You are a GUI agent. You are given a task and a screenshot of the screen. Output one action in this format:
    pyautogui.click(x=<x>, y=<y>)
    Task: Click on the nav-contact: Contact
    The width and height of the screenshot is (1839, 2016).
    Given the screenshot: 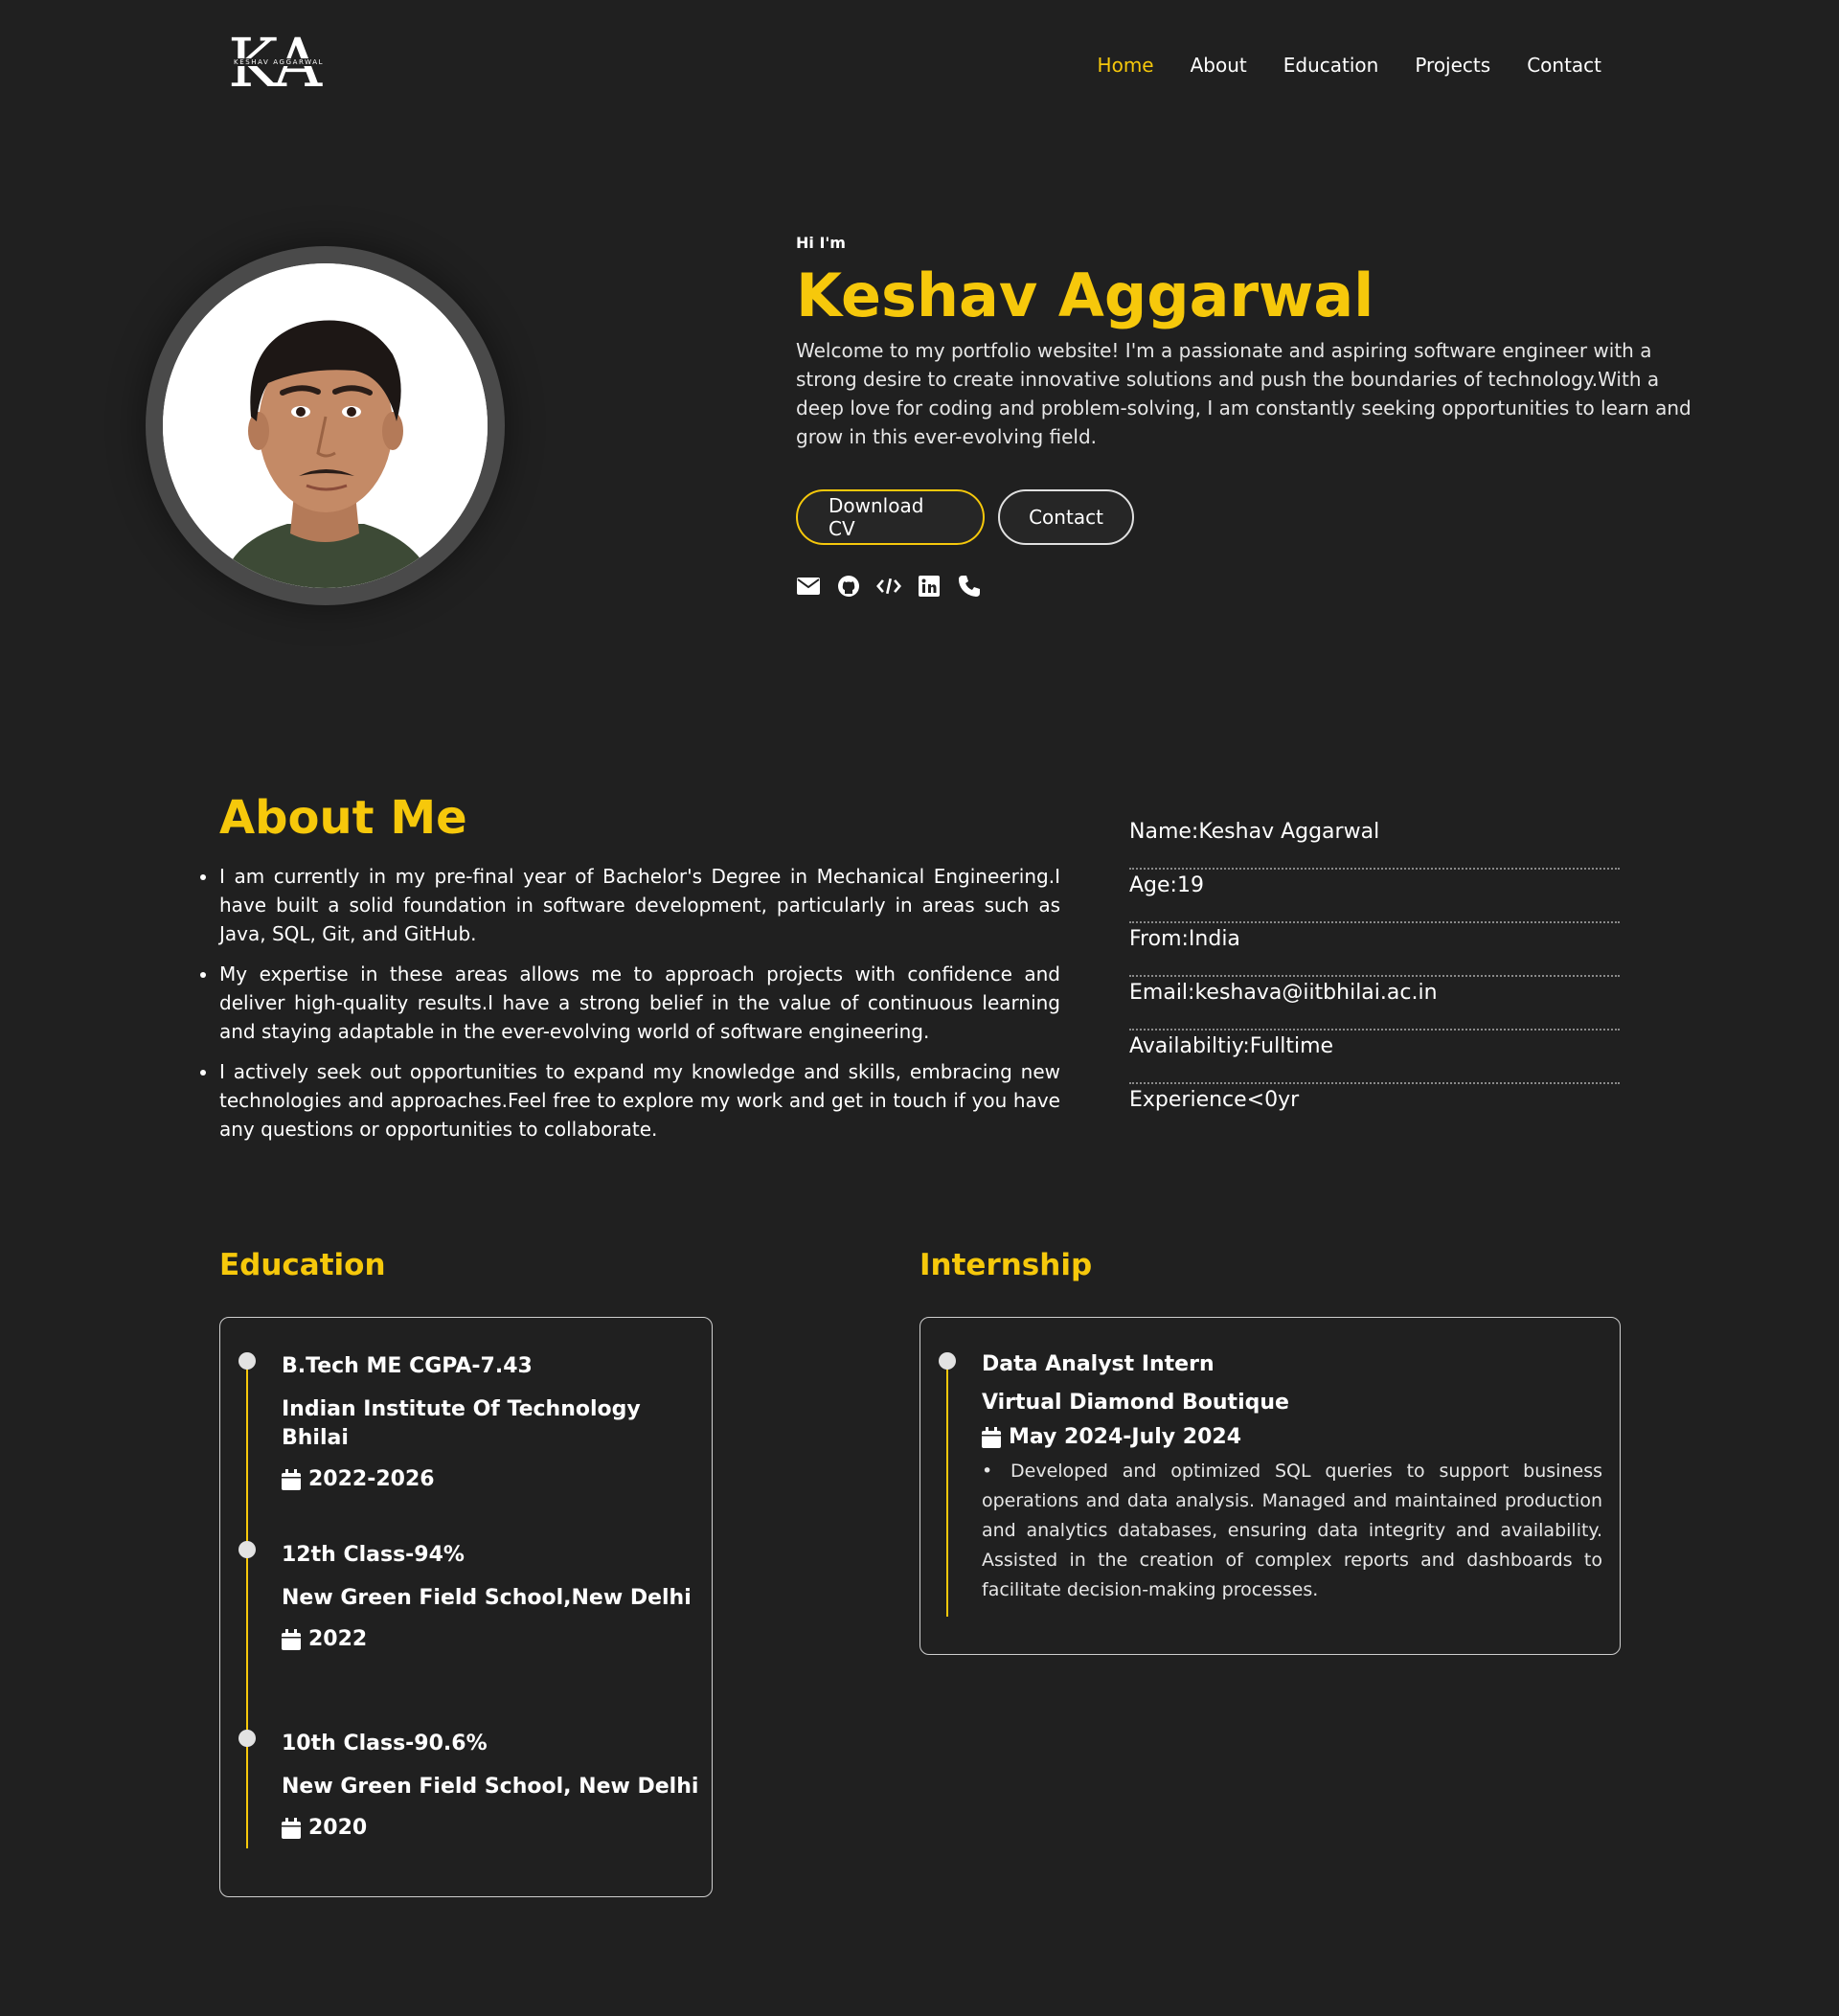 What is the action you would take?
    pyautogui.click(x=1564, y=65)
    